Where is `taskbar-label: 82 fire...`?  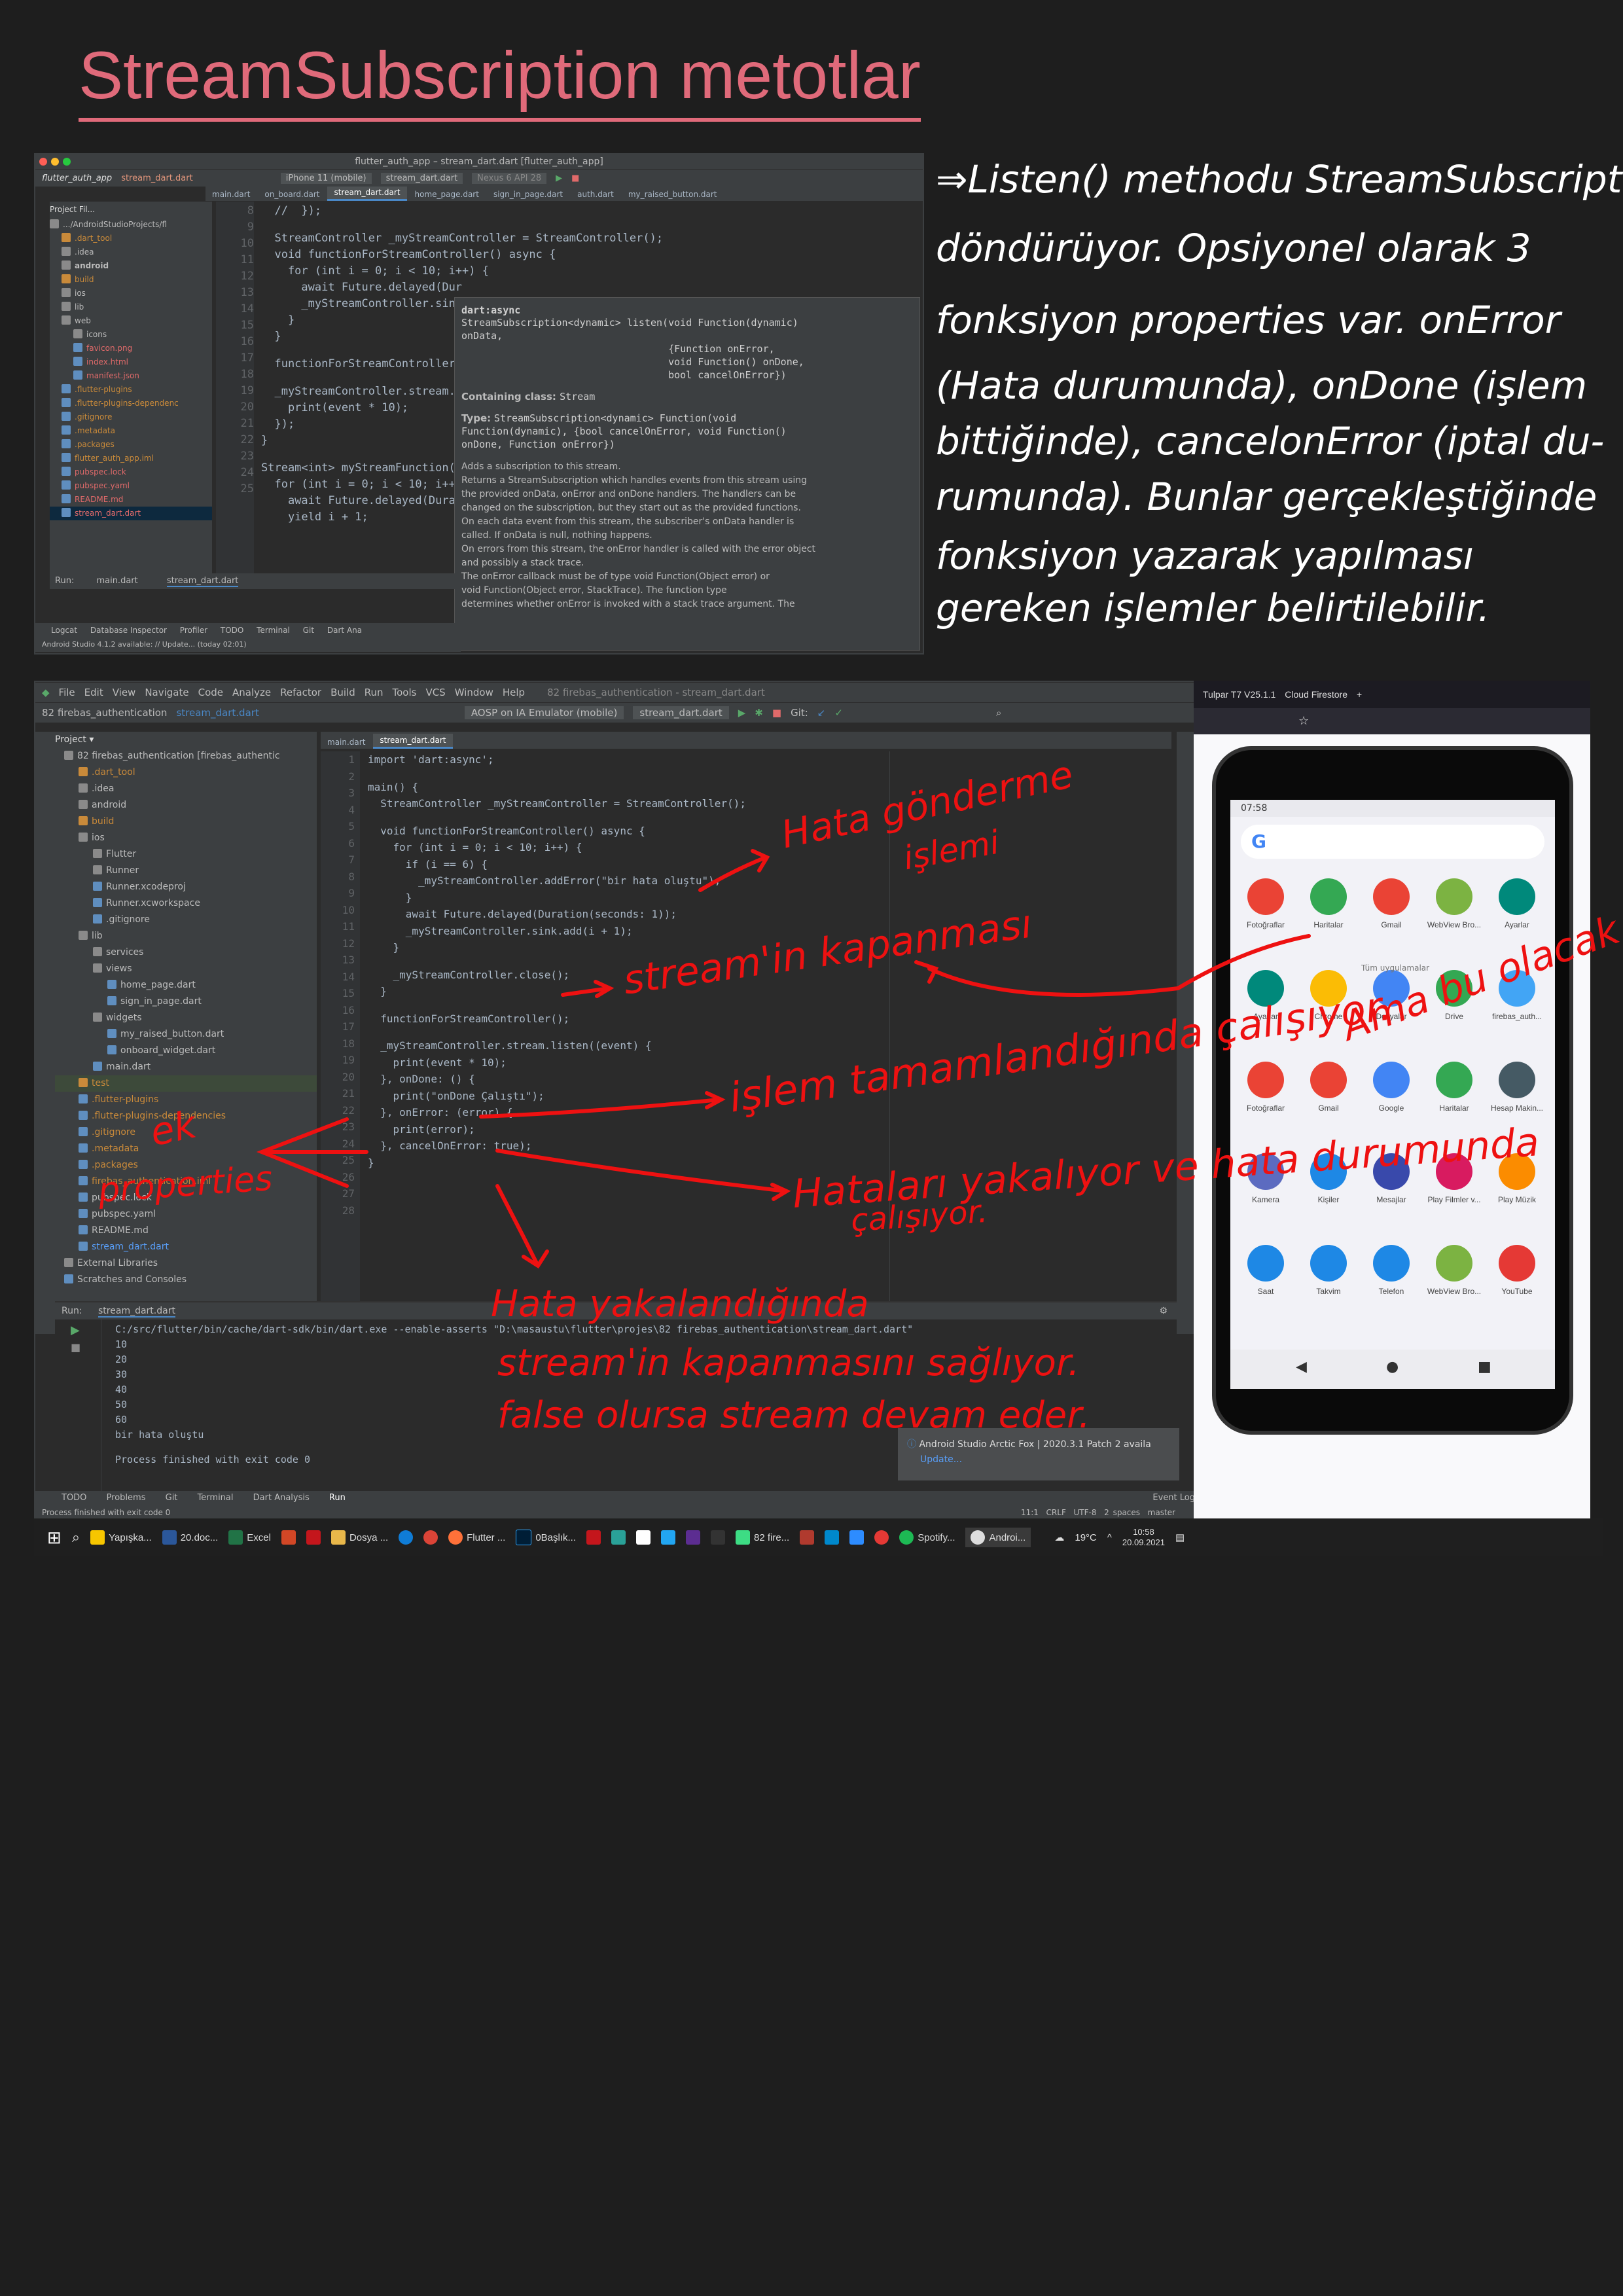 taskbar-label: 82 fire... is located at coordinates (772, 1537).